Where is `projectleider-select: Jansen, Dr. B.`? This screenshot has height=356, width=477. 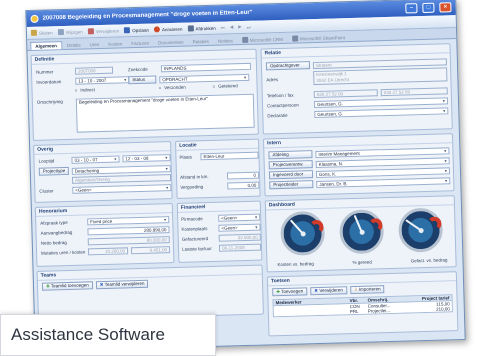
projectleider-select: Jansen, Dr. B. is located at coordinates (383, 182).